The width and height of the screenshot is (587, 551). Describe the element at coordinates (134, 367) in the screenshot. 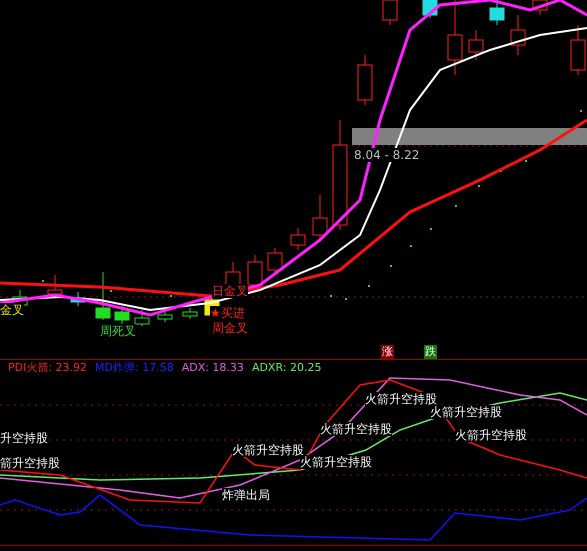

I see `indicator-reading: MD炸弹: 17.58` at that location.